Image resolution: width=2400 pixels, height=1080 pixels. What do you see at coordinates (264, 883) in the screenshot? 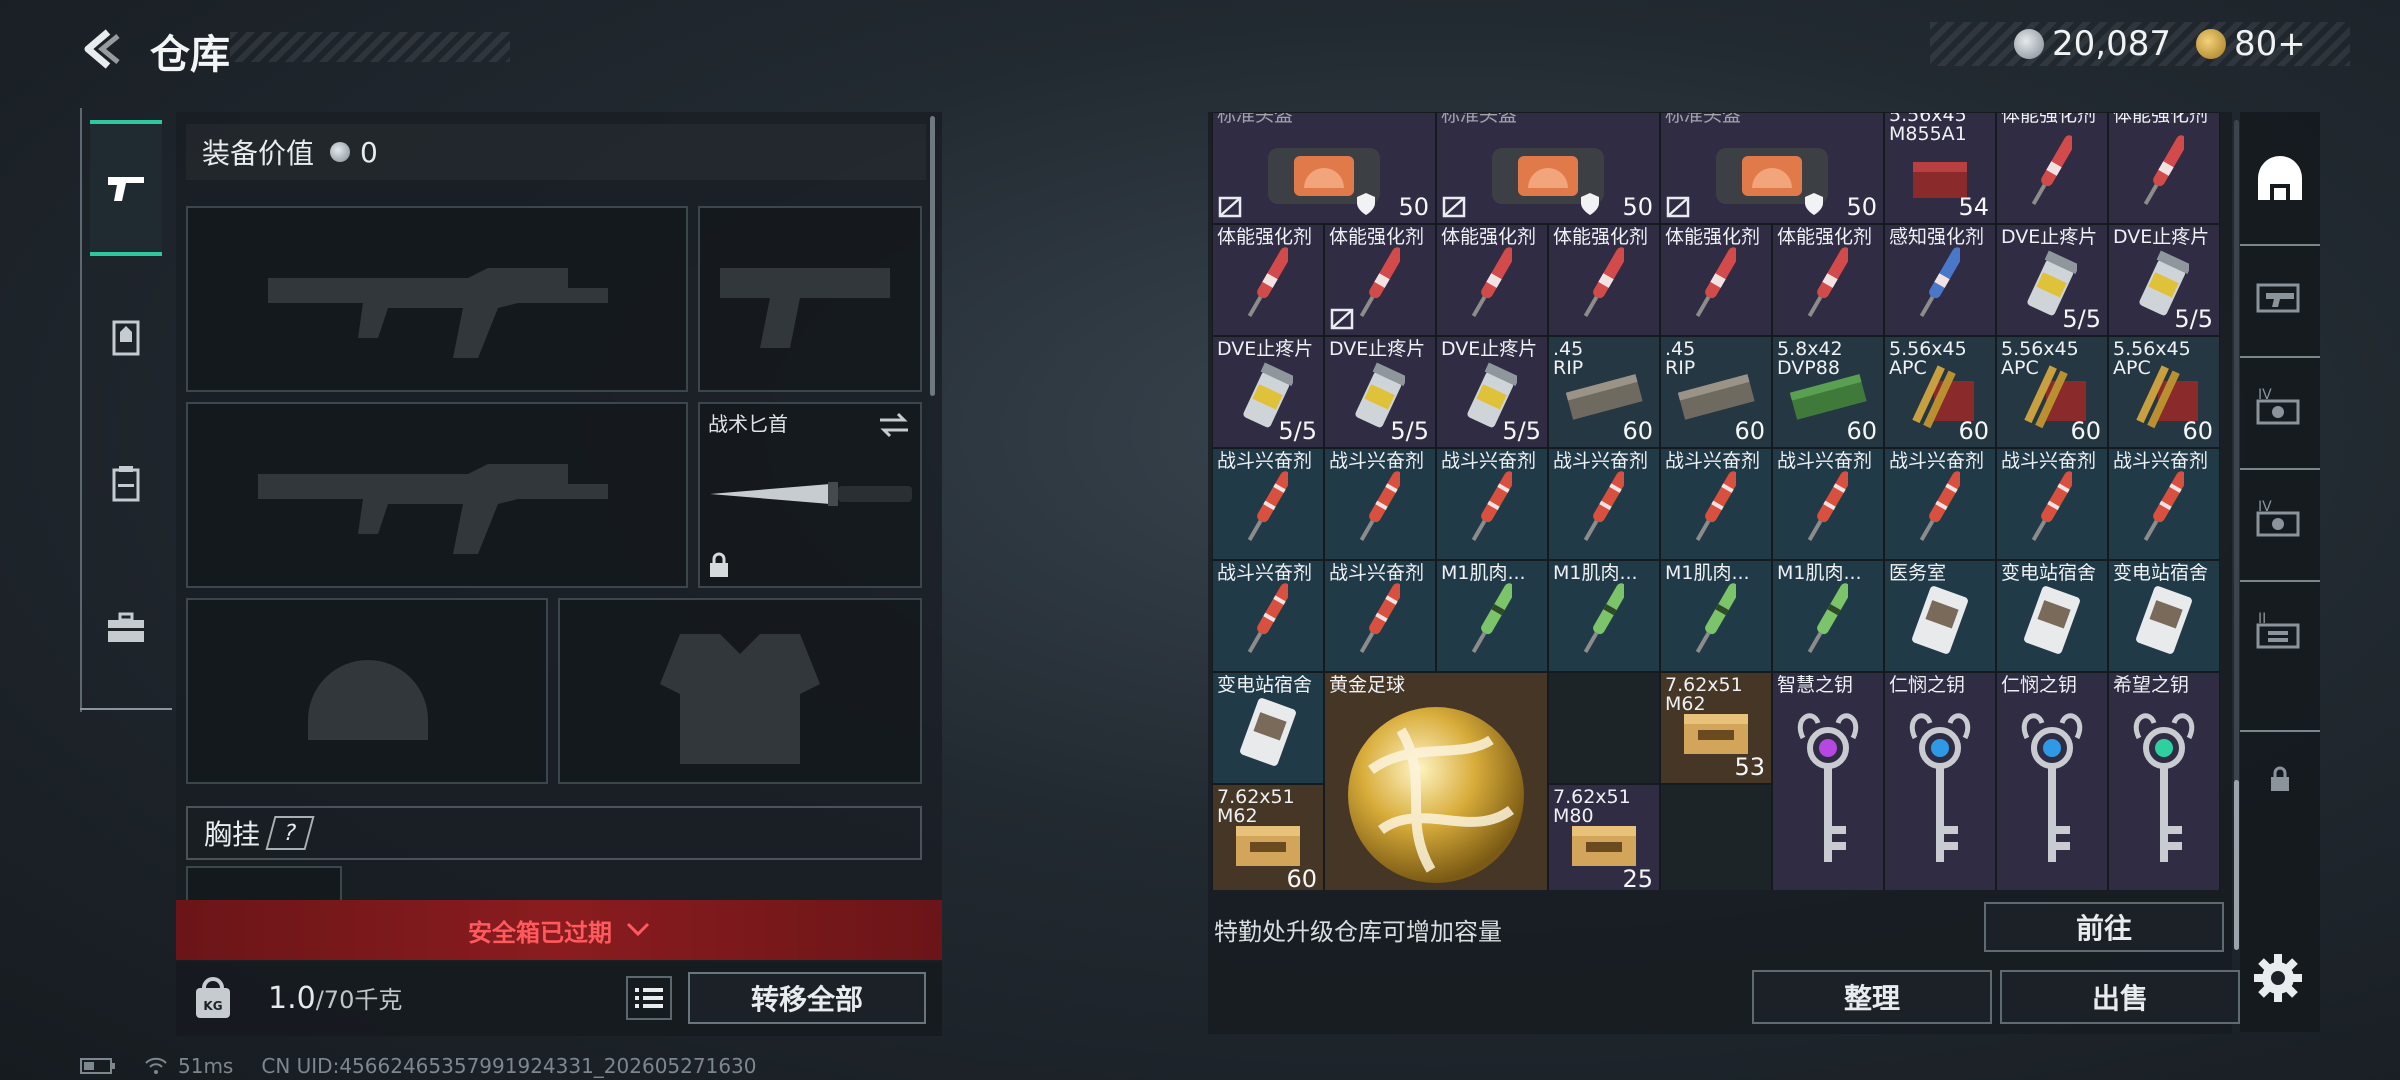
I see `chest-rig-slot` at bounding box center [264, 883].